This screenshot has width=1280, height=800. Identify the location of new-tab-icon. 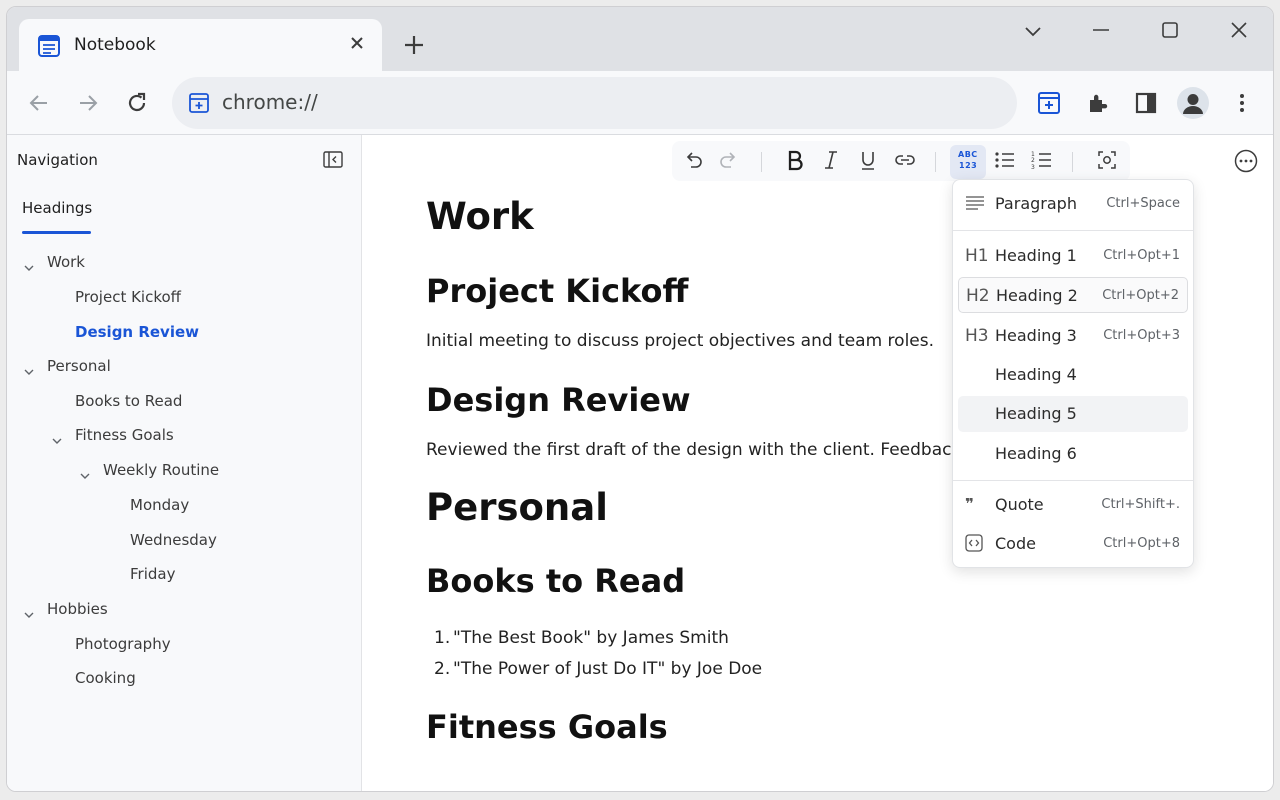
(414, 47).